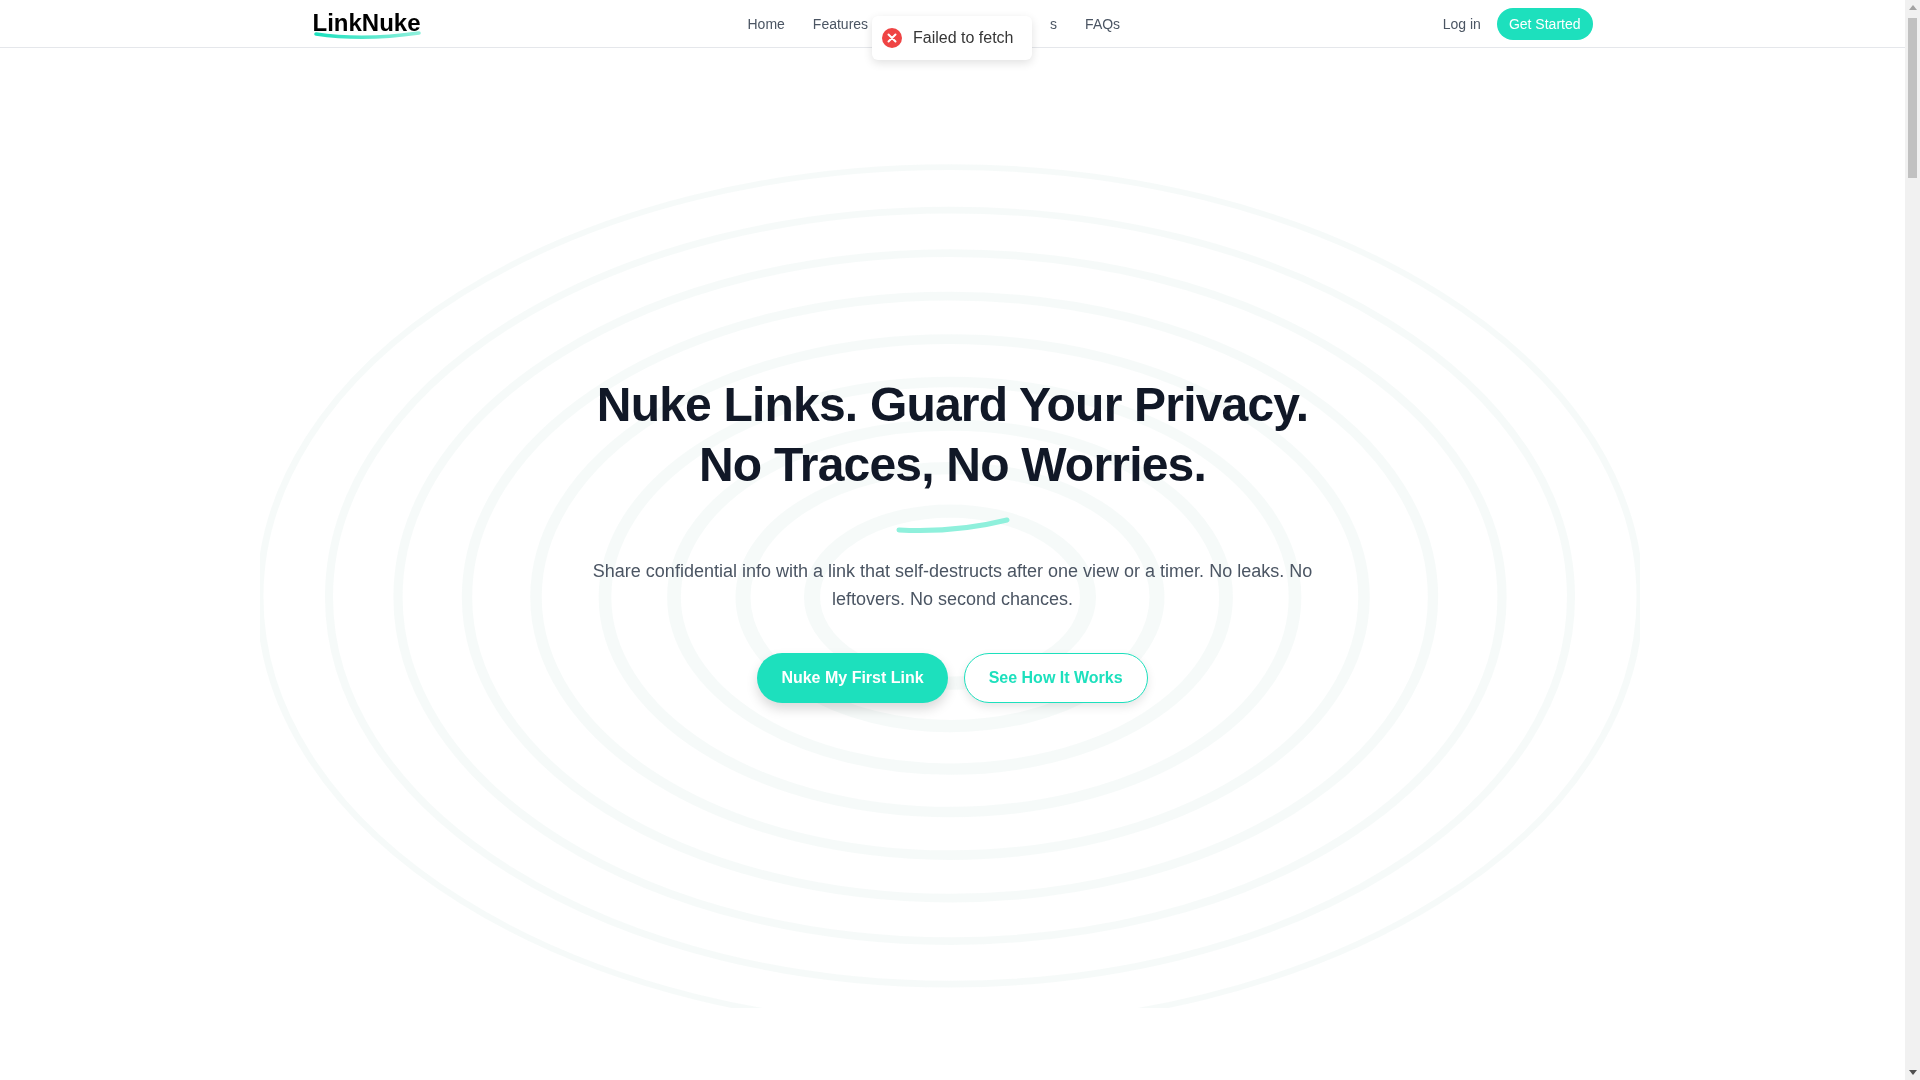  What do you see at coordinates (412, 23) in the screenshot?
I see `logo: LinkNuke` at bounding box center [412, 23].